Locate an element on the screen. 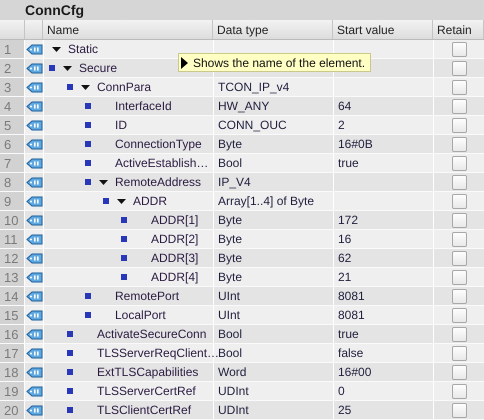 Image resolution: width=484 pixels, height=420 pixels. start-value: 21 is located at coordinates (345, 277).